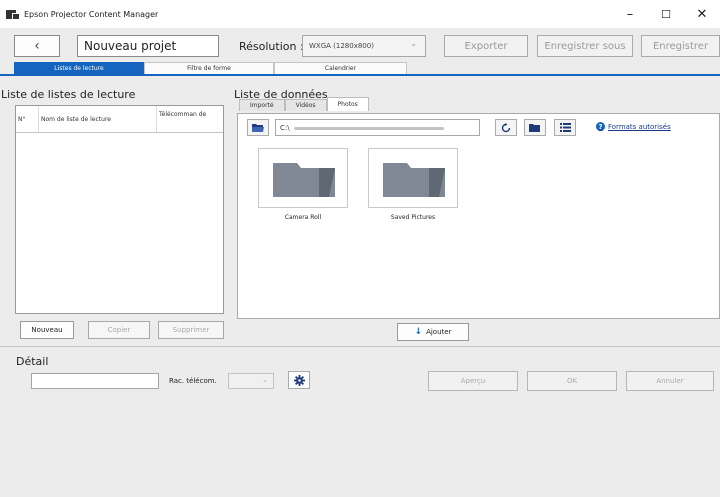 The height and width of the screenshot is (497, 720). I want to click on list-view-icon, so click(565, 127).